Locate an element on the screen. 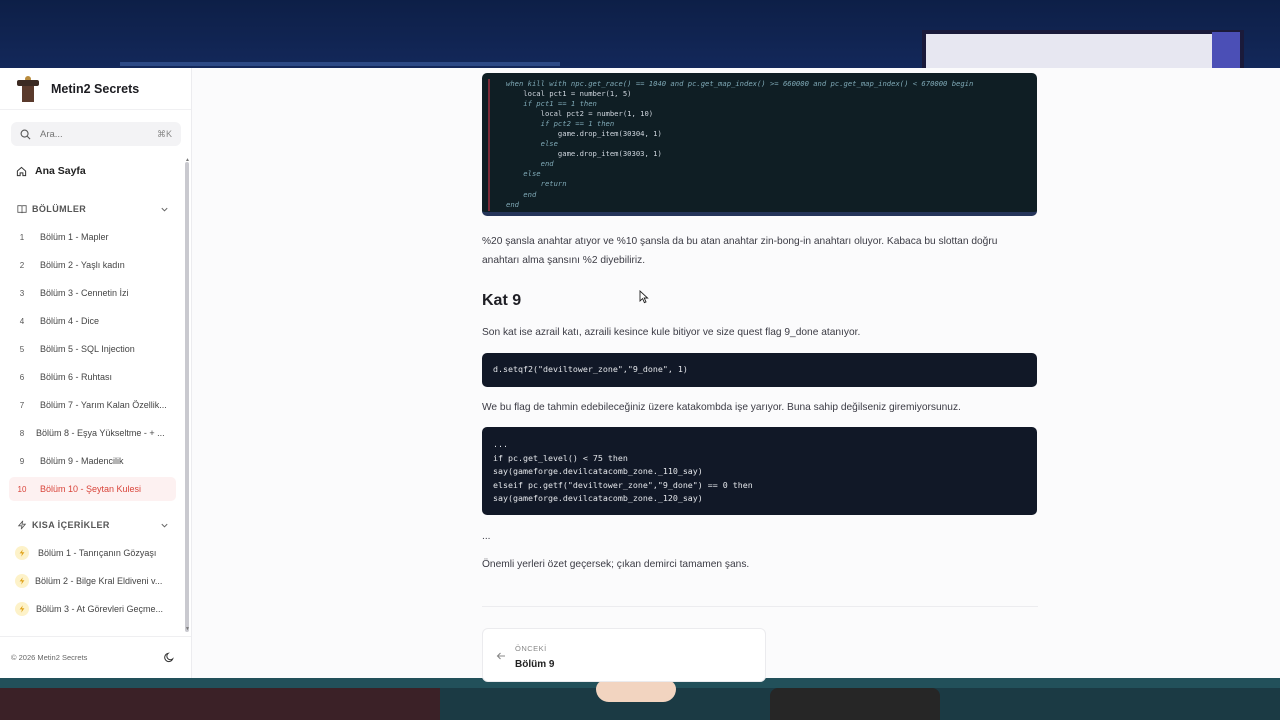 Image resolution: width=1280 pixels, height=720 pixels. sidebar-item-label: Bölüm 6 - Ruhtası is located at coordinates (76, 377).